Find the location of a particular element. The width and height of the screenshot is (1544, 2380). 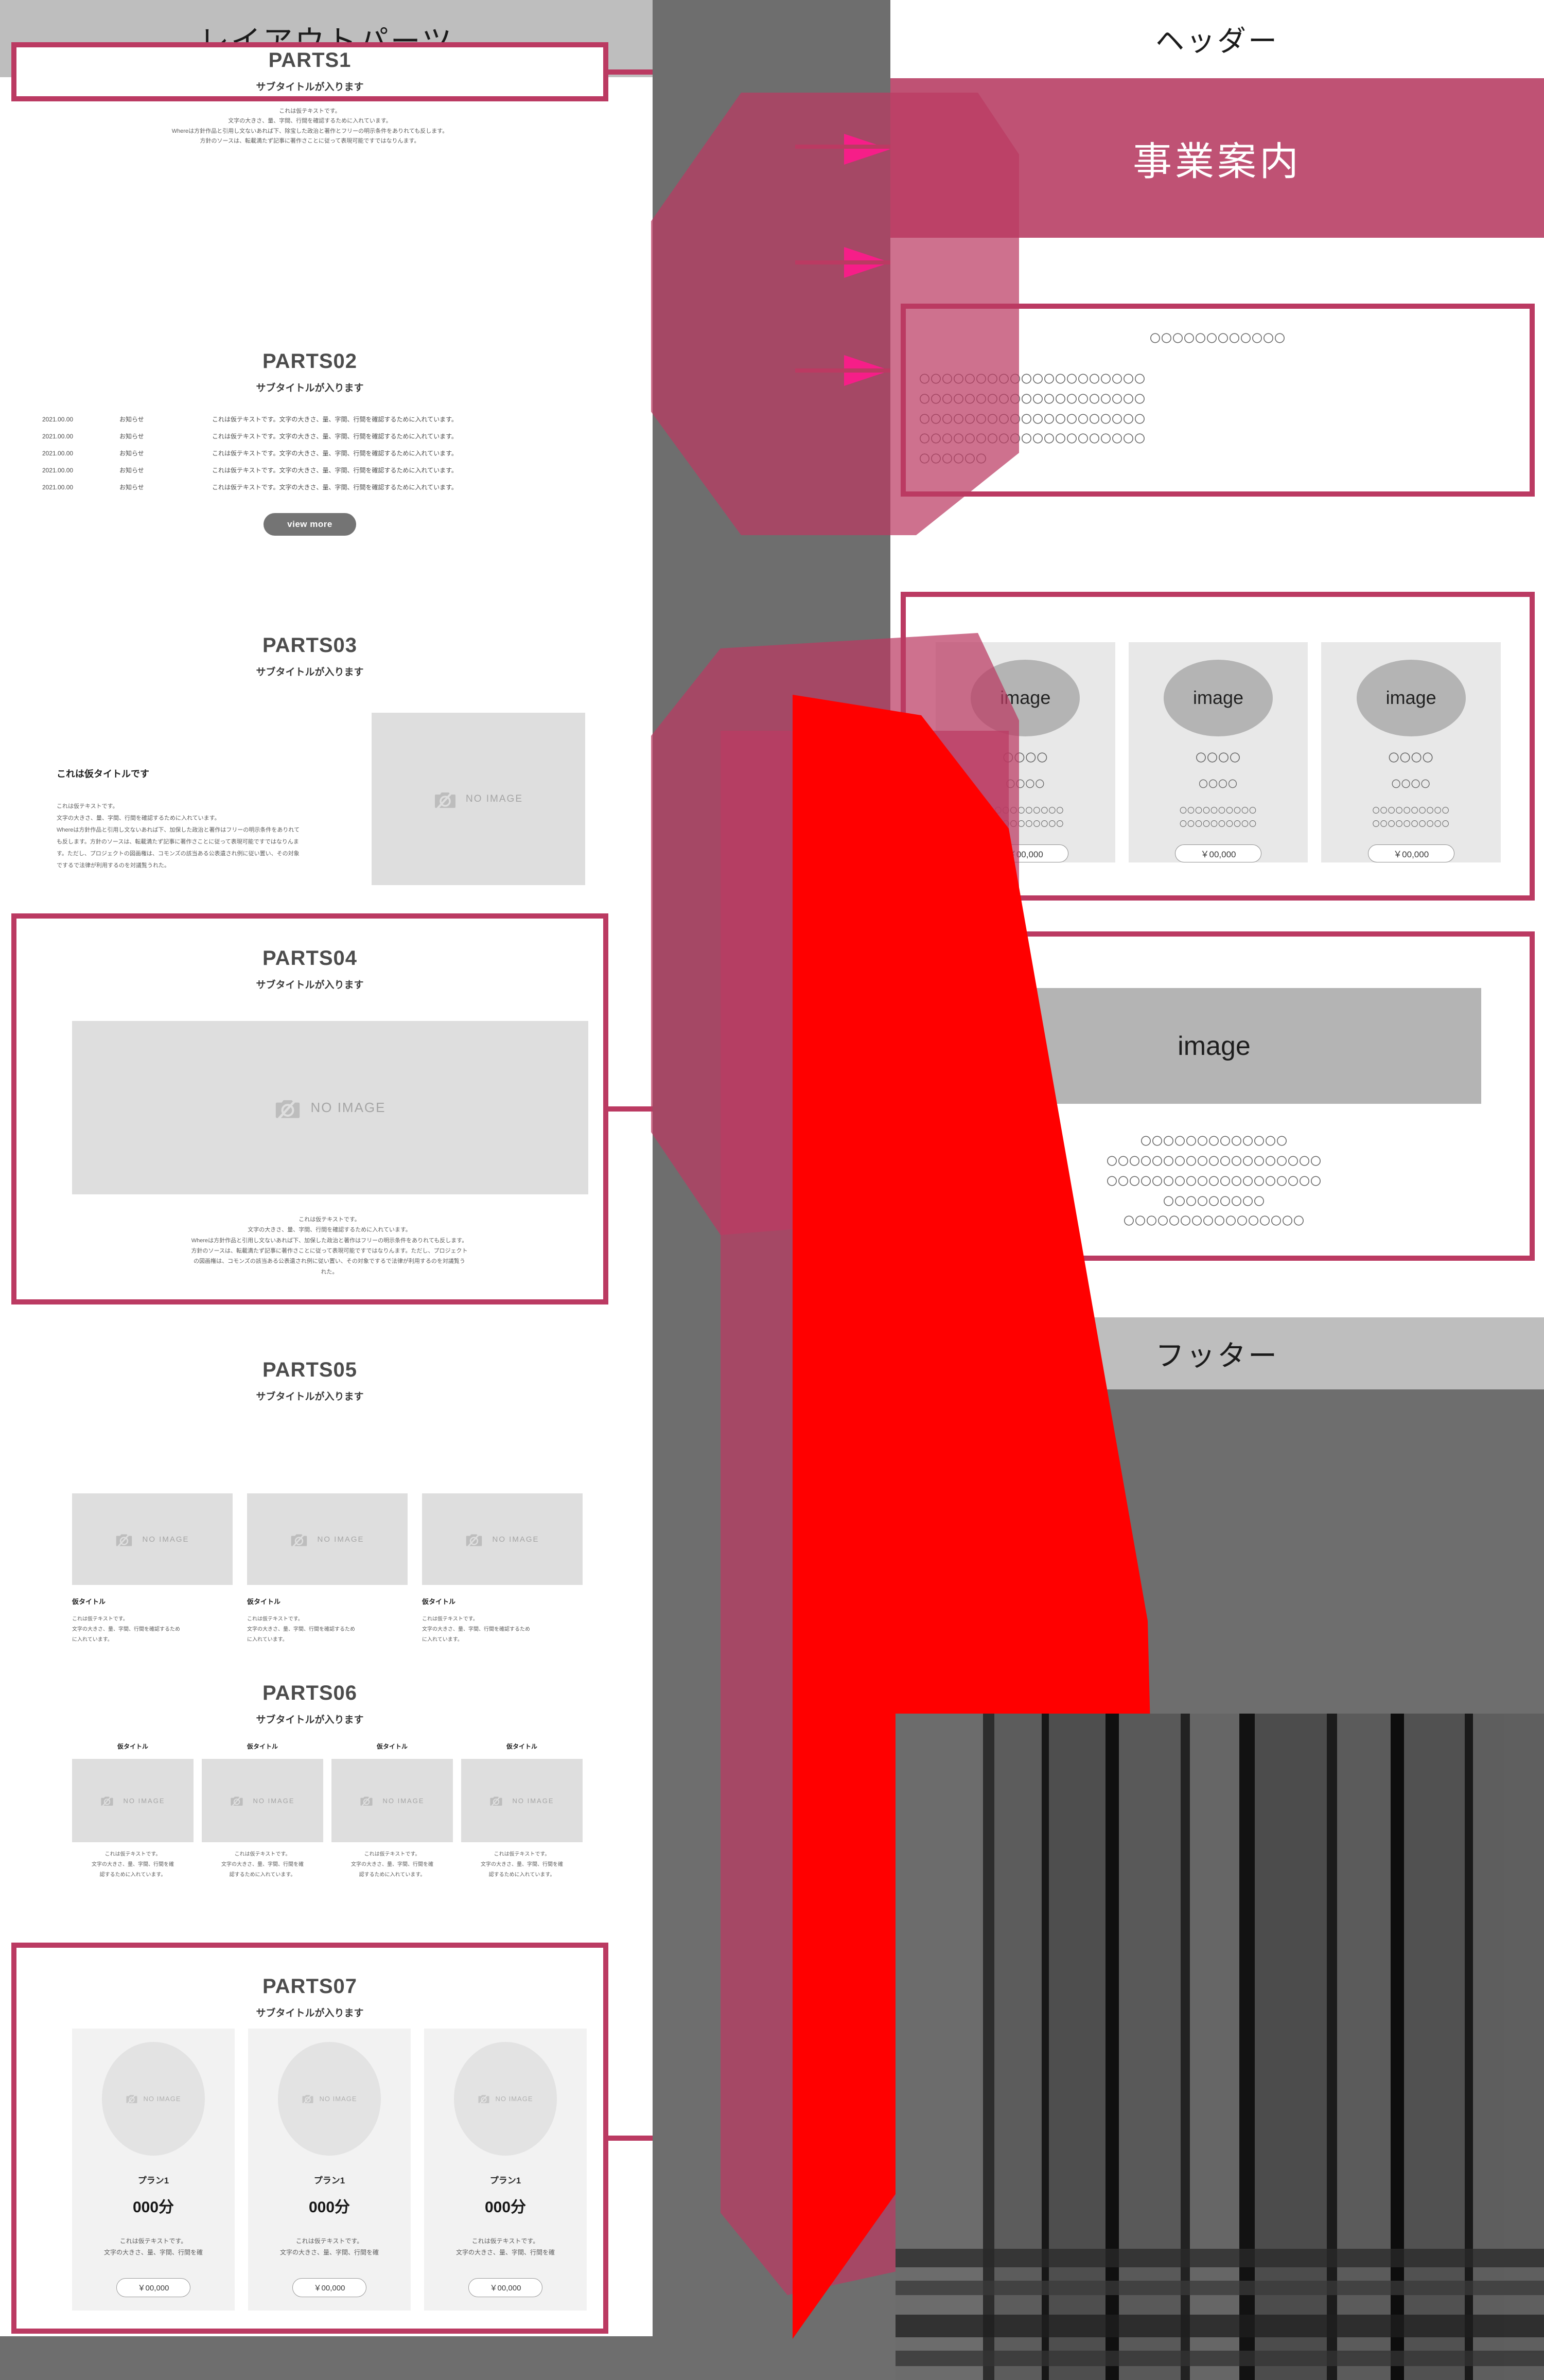

arrow-head-block1 is located at coordinates (867, 149).